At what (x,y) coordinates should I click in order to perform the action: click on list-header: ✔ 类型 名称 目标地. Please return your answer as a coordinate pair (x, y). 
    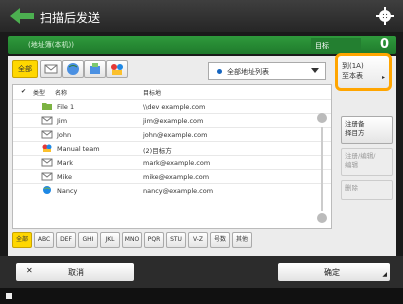
    Looking at the image, I should click on (172, 92).